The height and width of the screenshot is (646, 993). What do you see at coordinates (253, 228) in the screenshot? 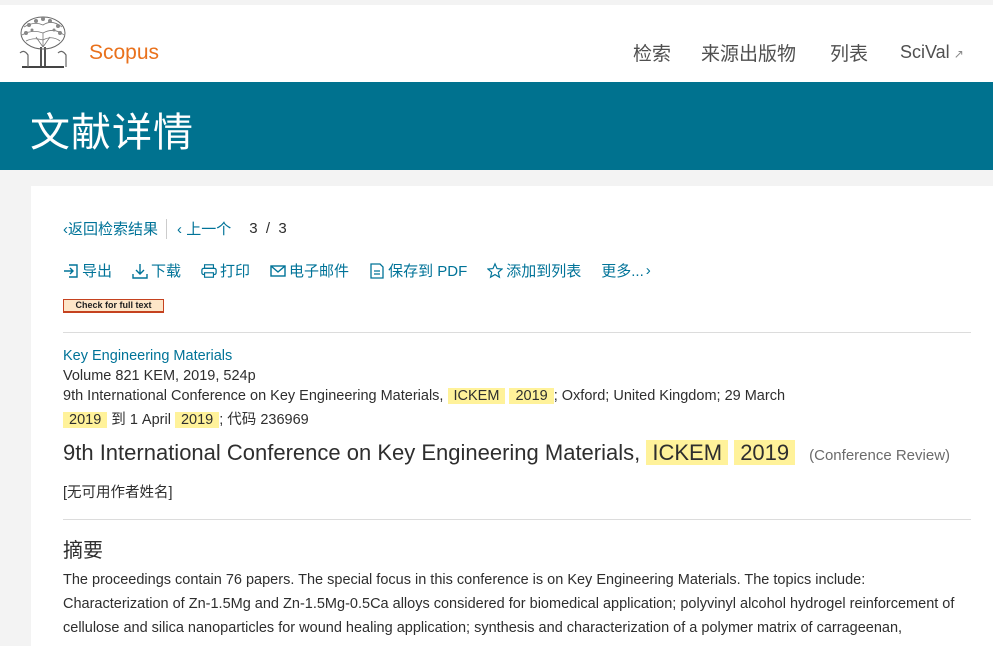
I see `current-index: 3` at bounding box center [253, 228].